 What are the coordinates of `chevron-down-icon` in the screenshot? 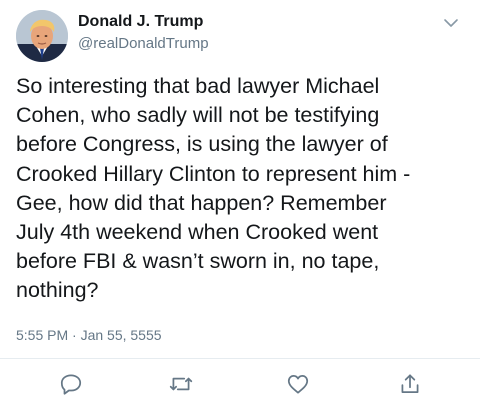 It's located at (451, 23).